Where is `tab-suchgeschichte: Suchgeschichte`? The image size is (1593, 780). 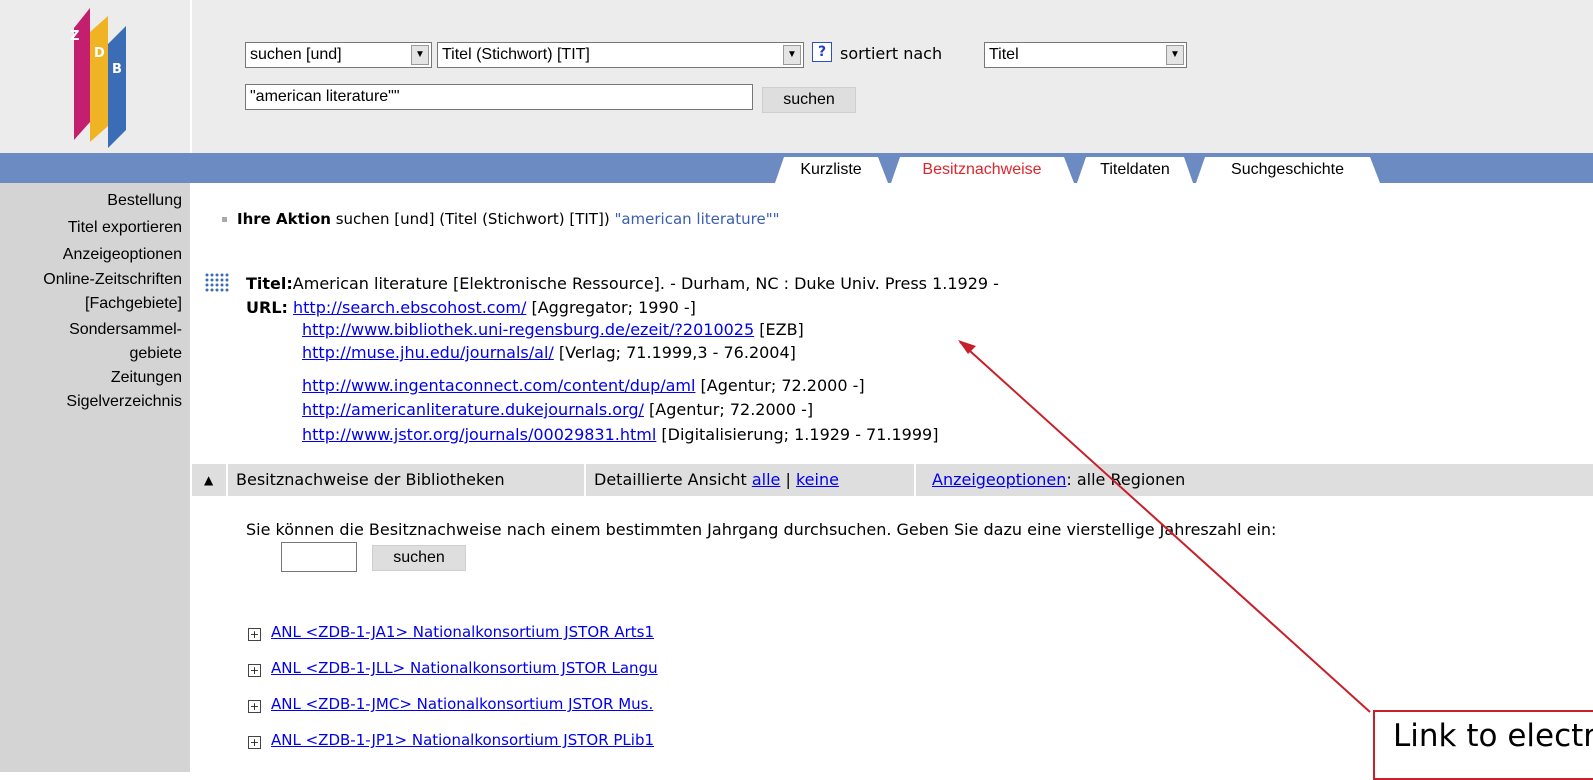
tab-suchgeschichte: Suchgeschichte is located at coordinates (1287, 170).